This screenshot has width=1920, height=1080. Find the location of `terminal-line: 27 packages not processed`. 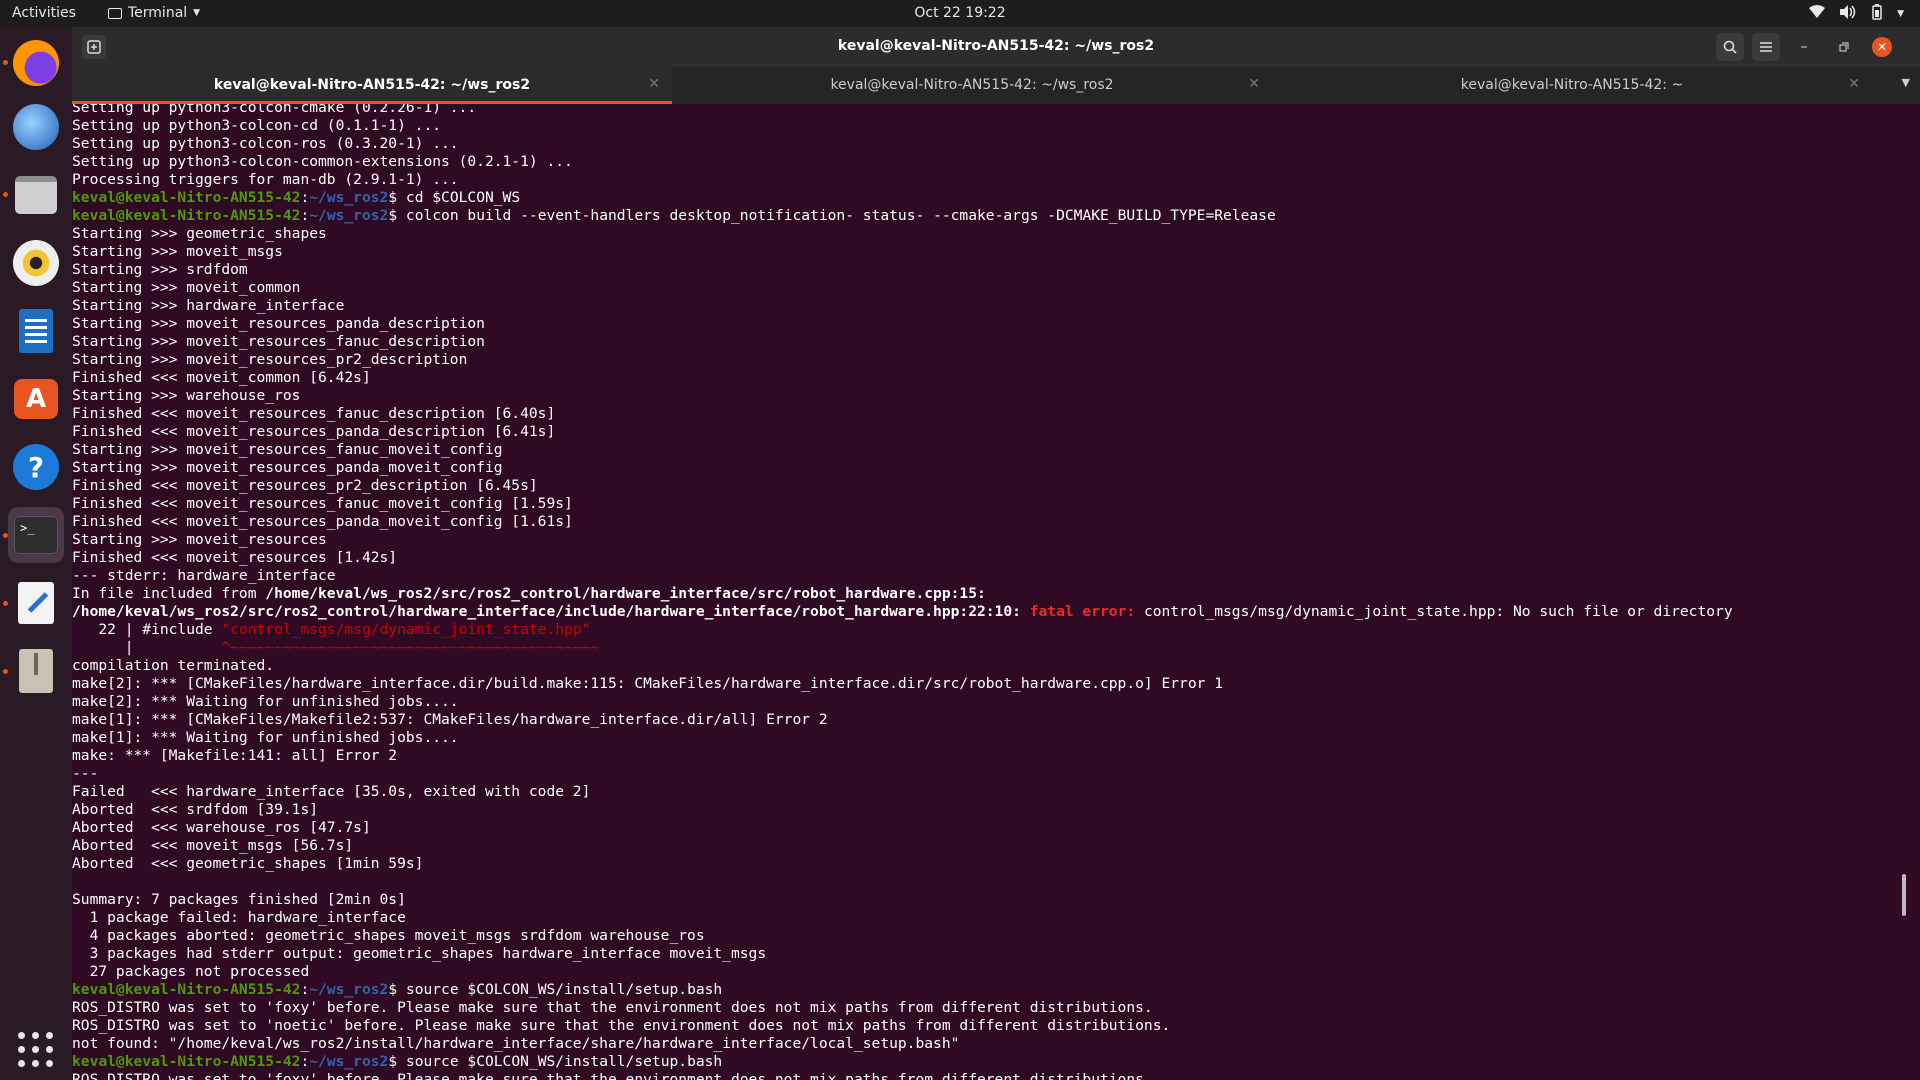

terminal-line: 27 packages not processed is located at coordinates (902, 972).